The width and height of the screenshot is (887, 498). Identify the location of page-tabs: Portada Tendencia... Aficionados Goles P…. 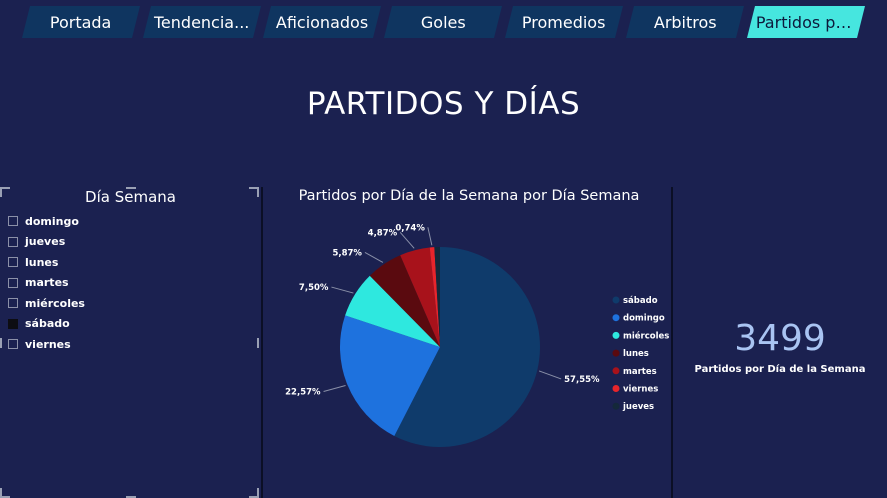
(443, 20).